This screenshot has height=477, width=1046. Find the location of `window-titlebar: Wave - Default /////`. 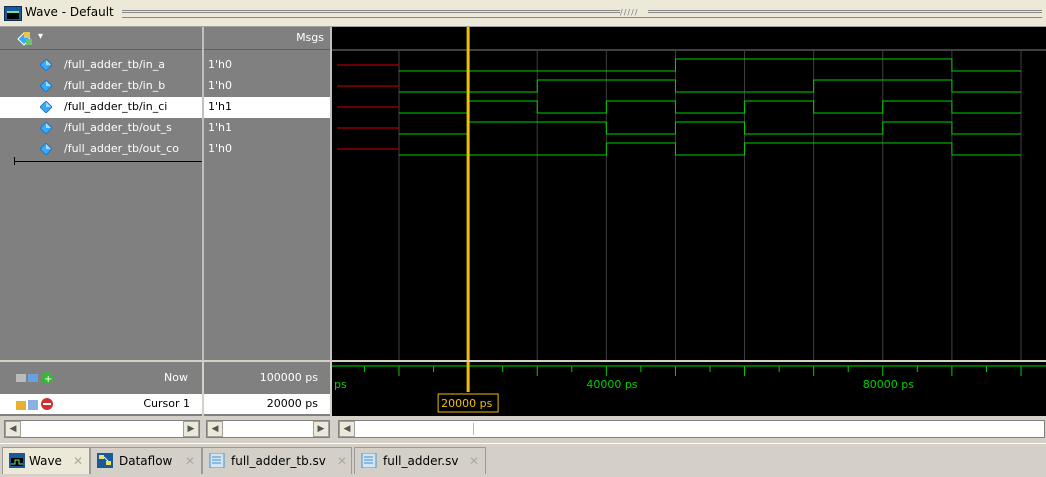

window-titlebar: Wave - Default ///// is located at coordinates (523, 13).